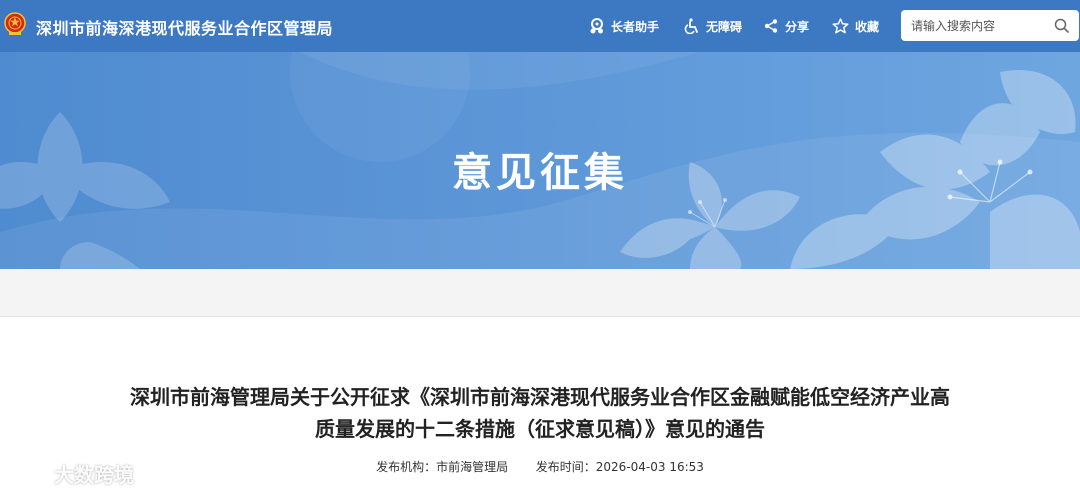 The height and width of the screenshot is (493, 1080). What do you see at coordinates (596, 26) in the screenshot?
I see `elder-assistant-icon` at bounding box center [596, 26].